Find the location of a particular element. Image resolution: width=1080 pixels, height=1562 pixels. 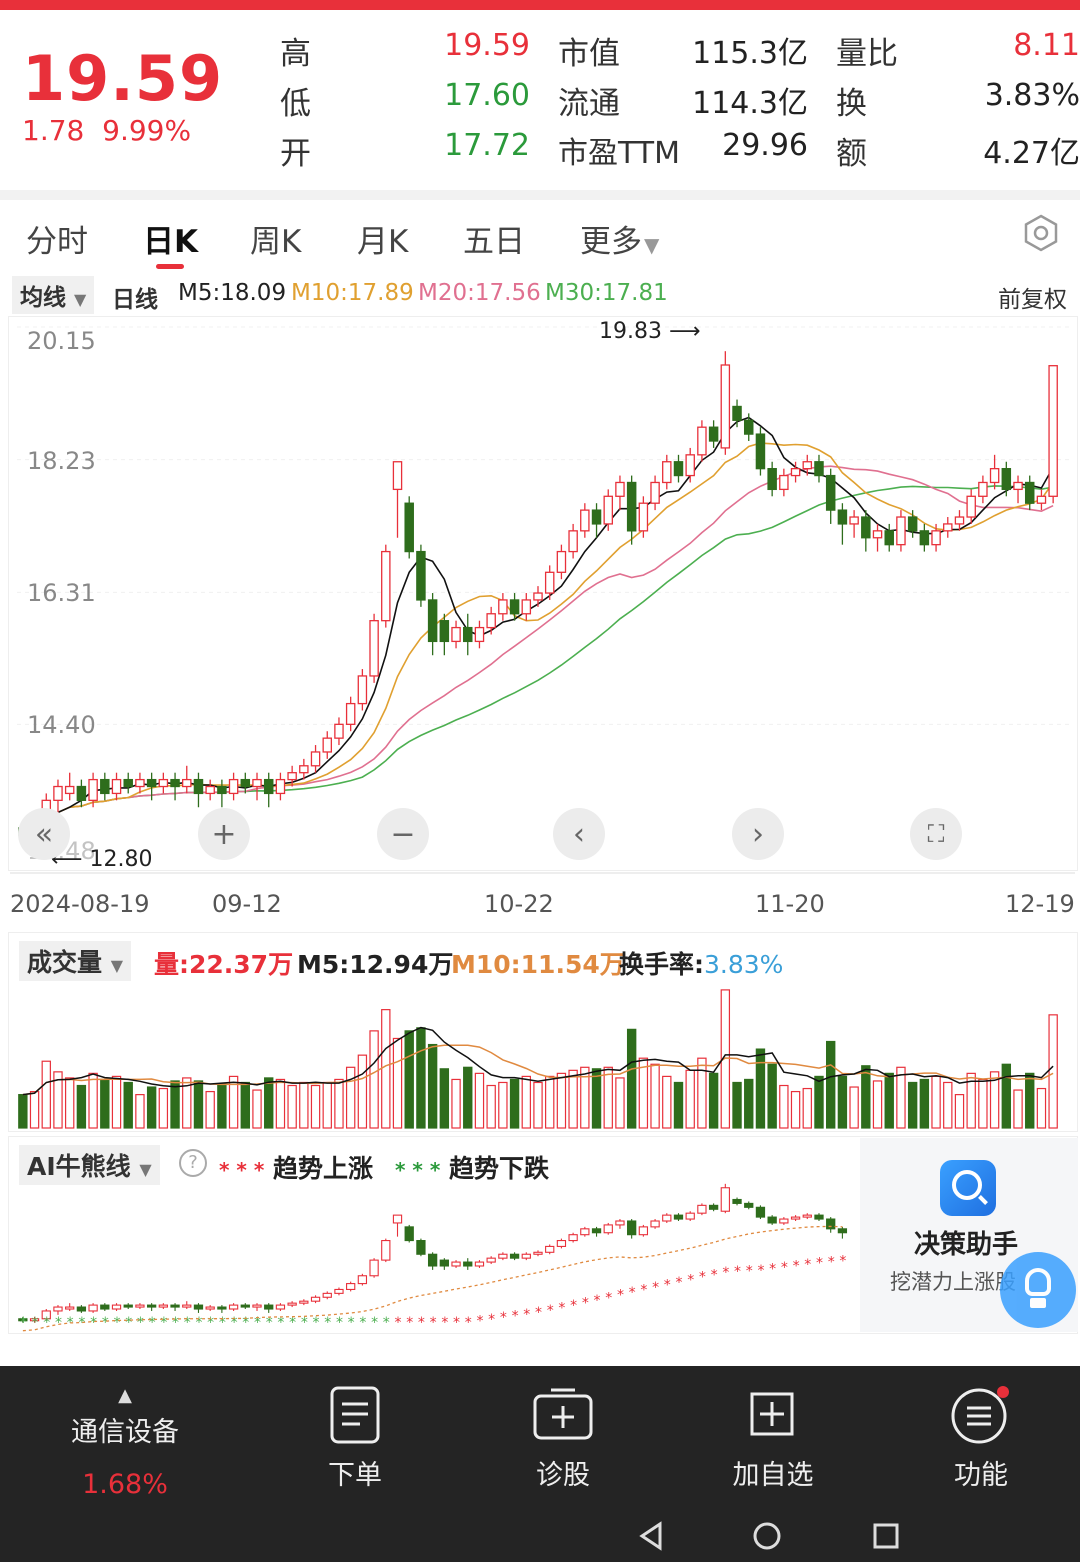

settings-hexagon-icon is located at coordinates (1041, 233).